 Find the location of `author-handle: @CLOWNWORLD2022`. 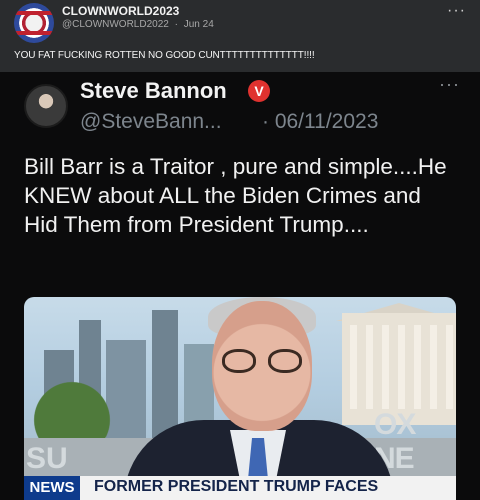

author-handle: @CLOWNWORLD2022 is located at coordinates (115, 24).